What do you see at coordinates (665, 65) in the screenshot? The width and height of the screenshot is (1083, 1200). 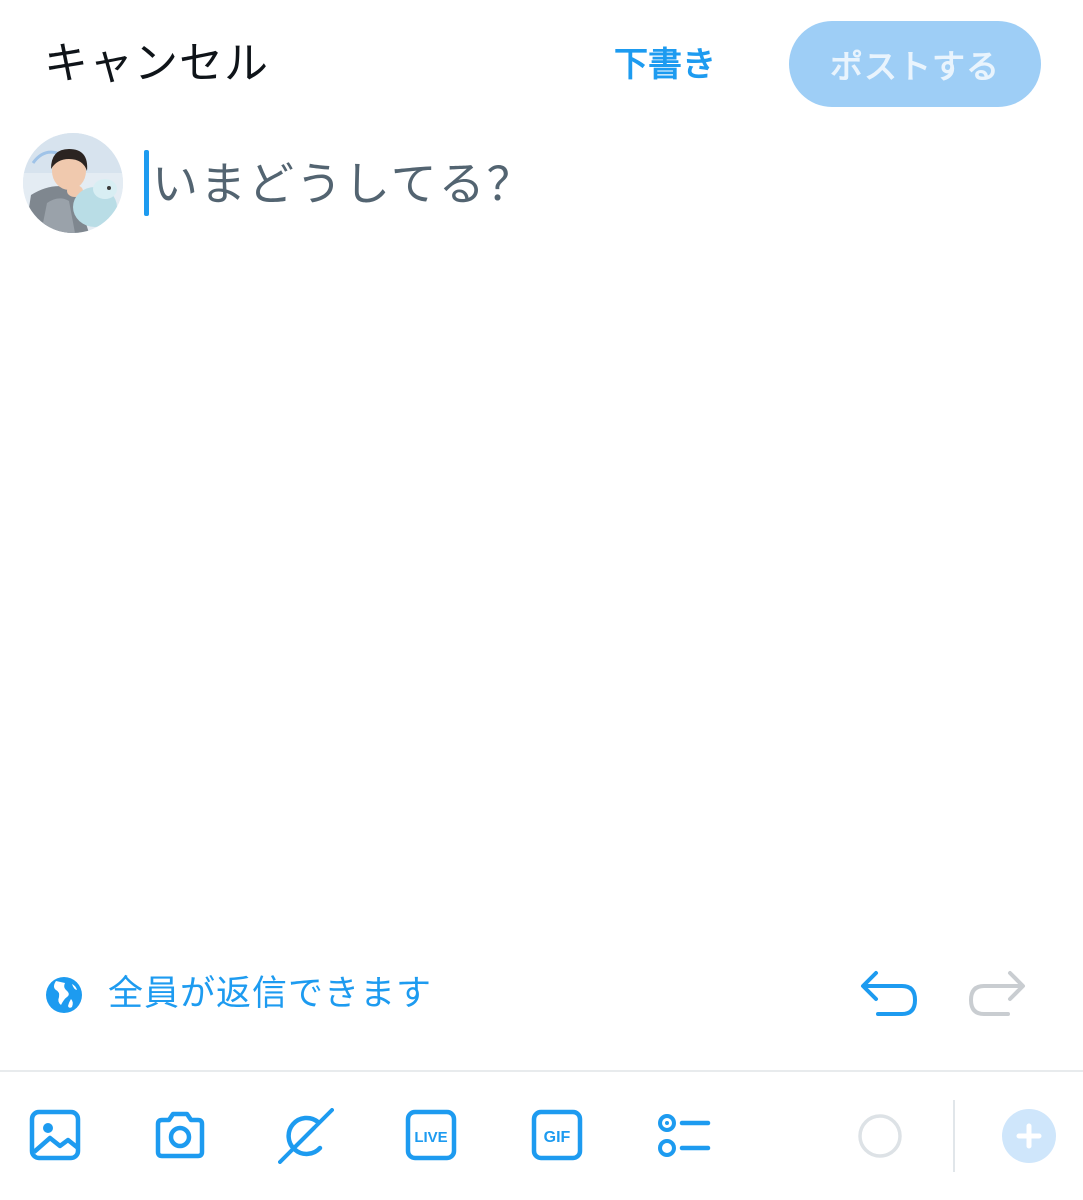 I see `drafts-button: 下書き` at bounding box center [665, 65].